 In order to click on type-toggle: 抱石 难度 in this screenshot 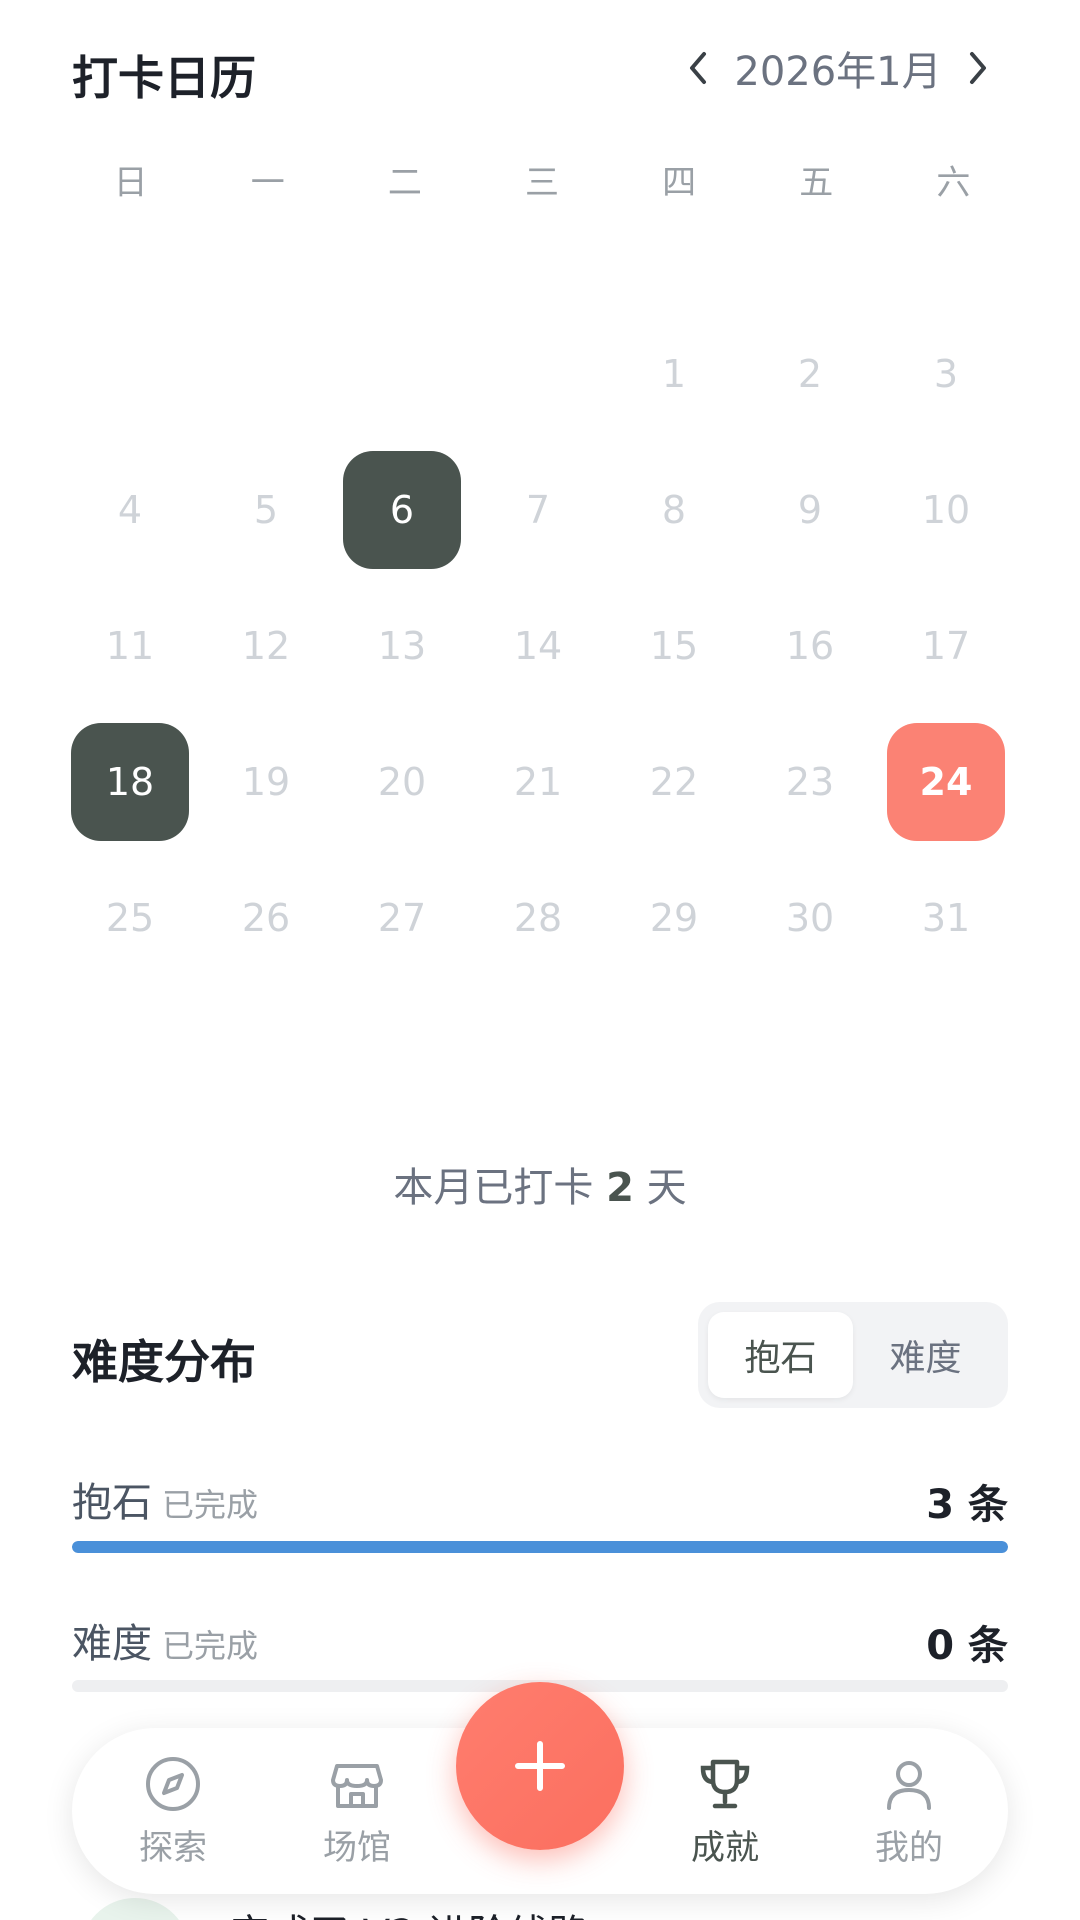, I will do `click(853, 1355)`.